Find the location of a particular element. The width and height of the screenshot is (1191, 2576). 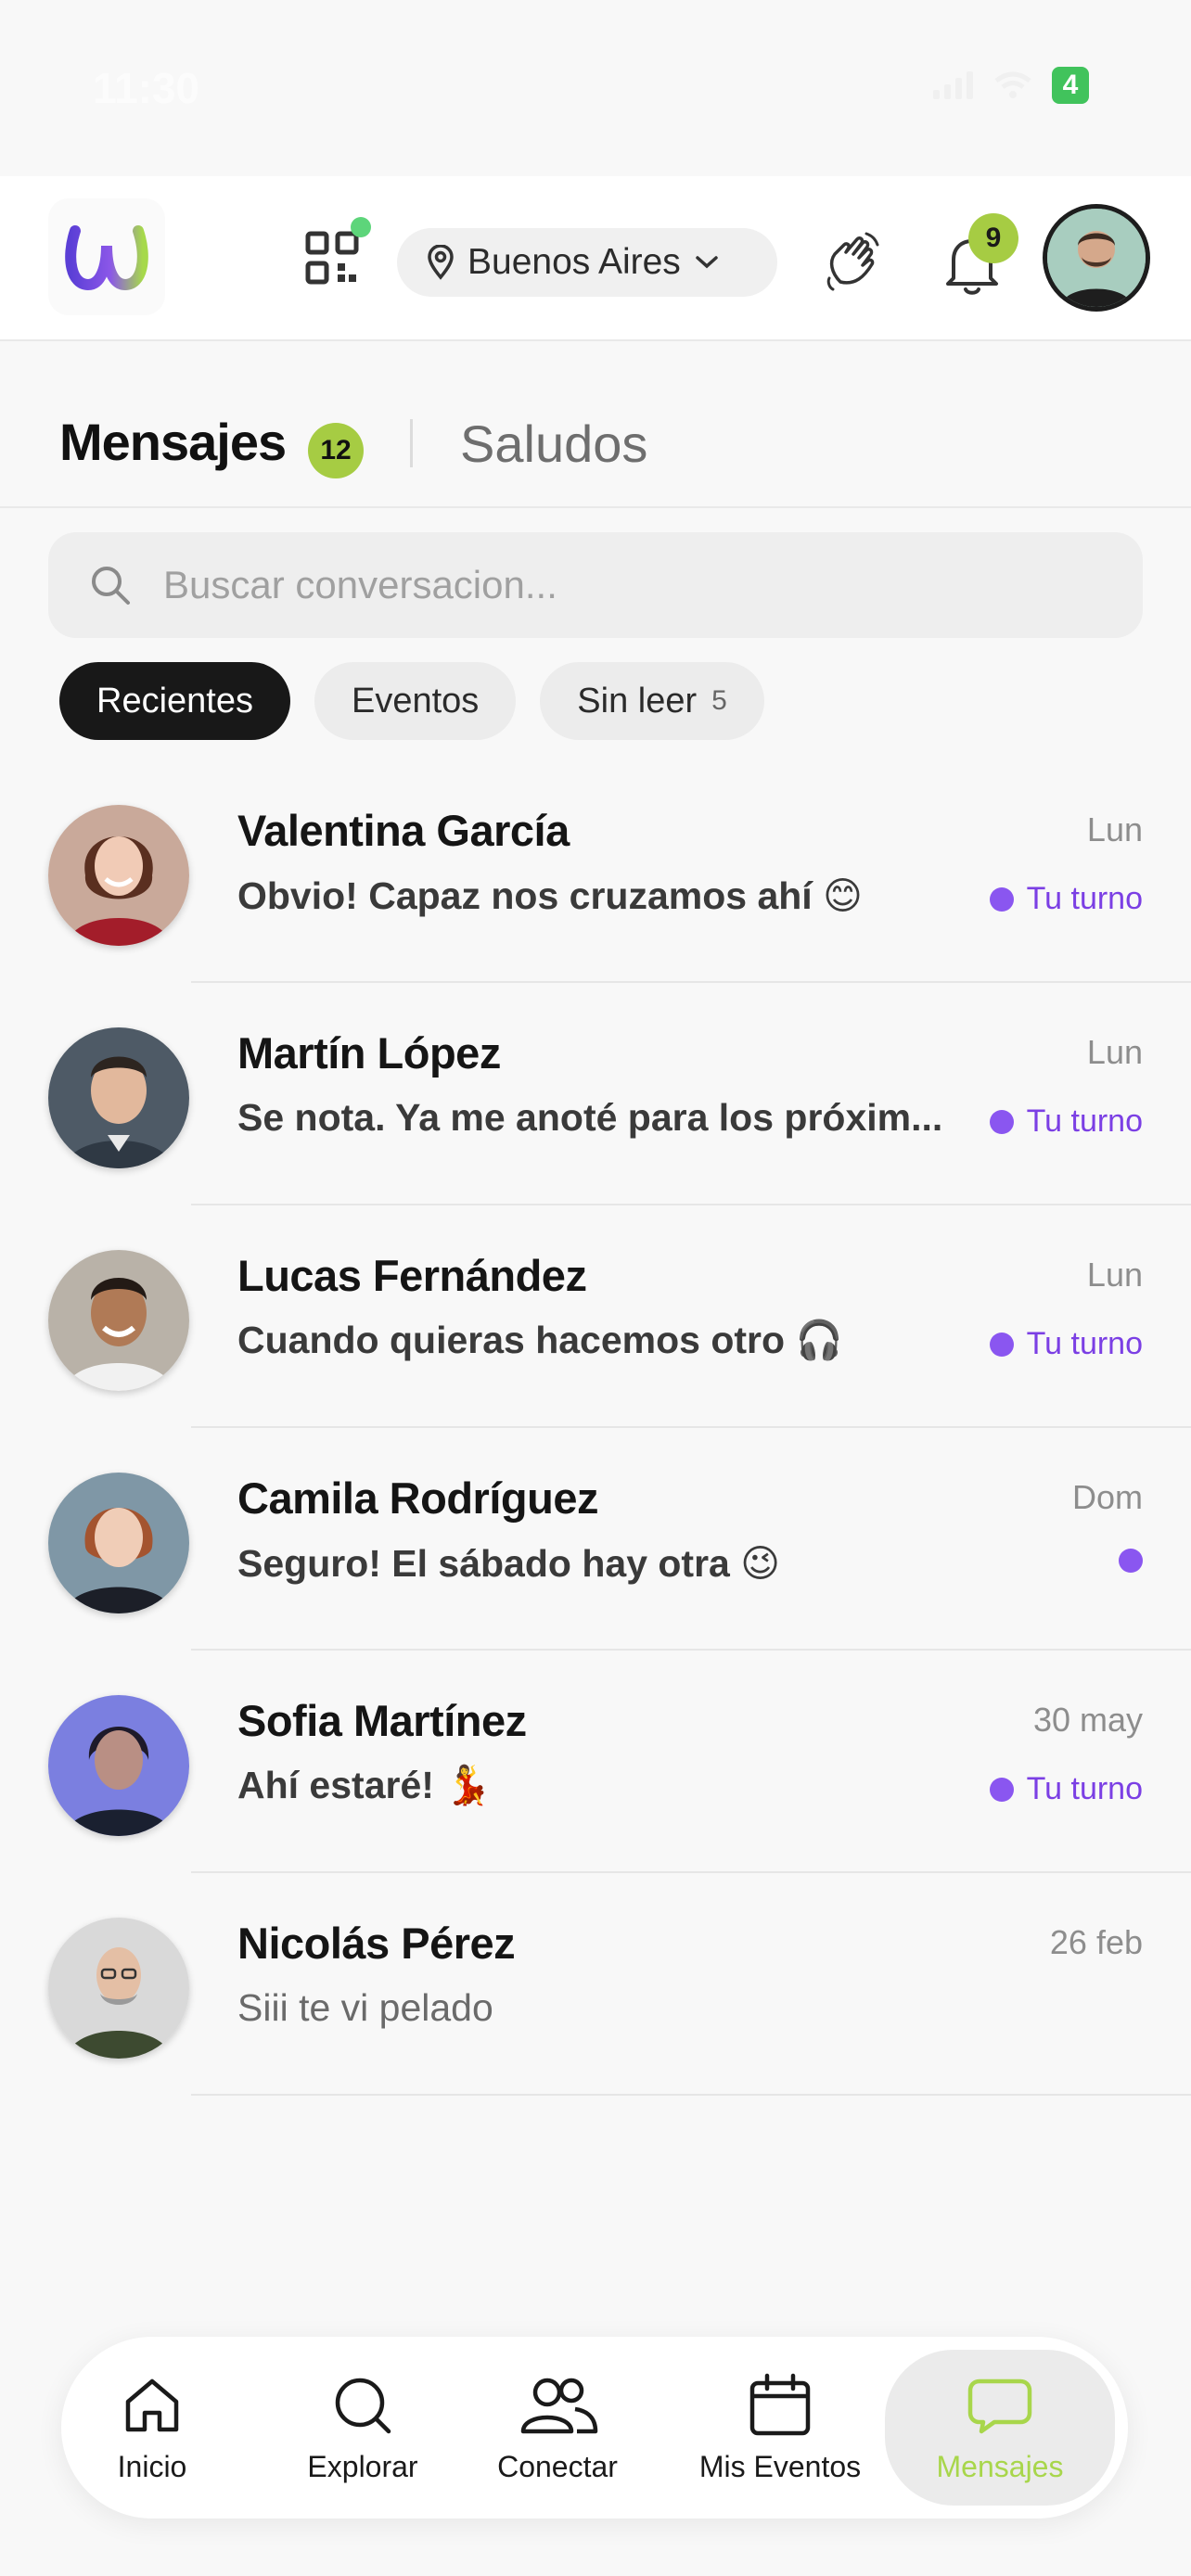

nav-my-events: Mis Eventos is located at coordinates (780, 2428).